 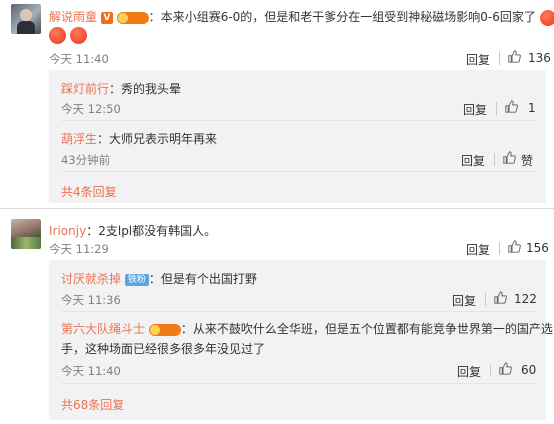 I want to click on sub-reply-user: 讨厌就杀掉, so click(x=91, y=279).